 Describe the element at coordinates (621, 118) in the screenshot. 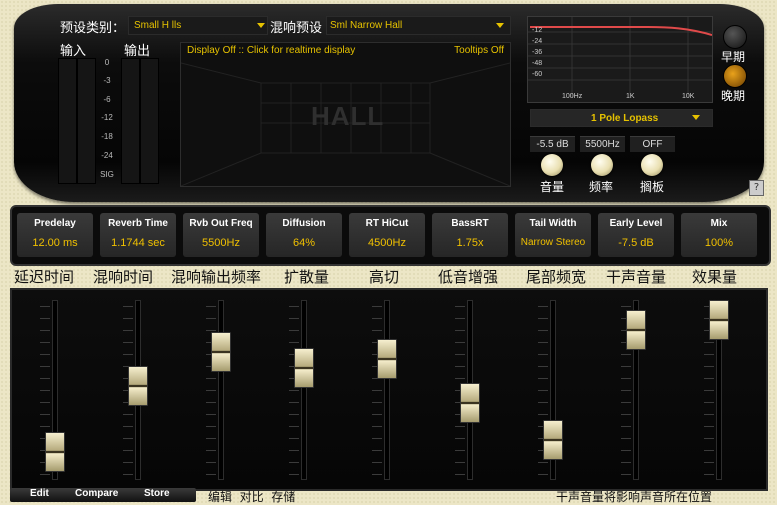

I see `filter-type-dropdown: 1 Pole Lopass` at that location.